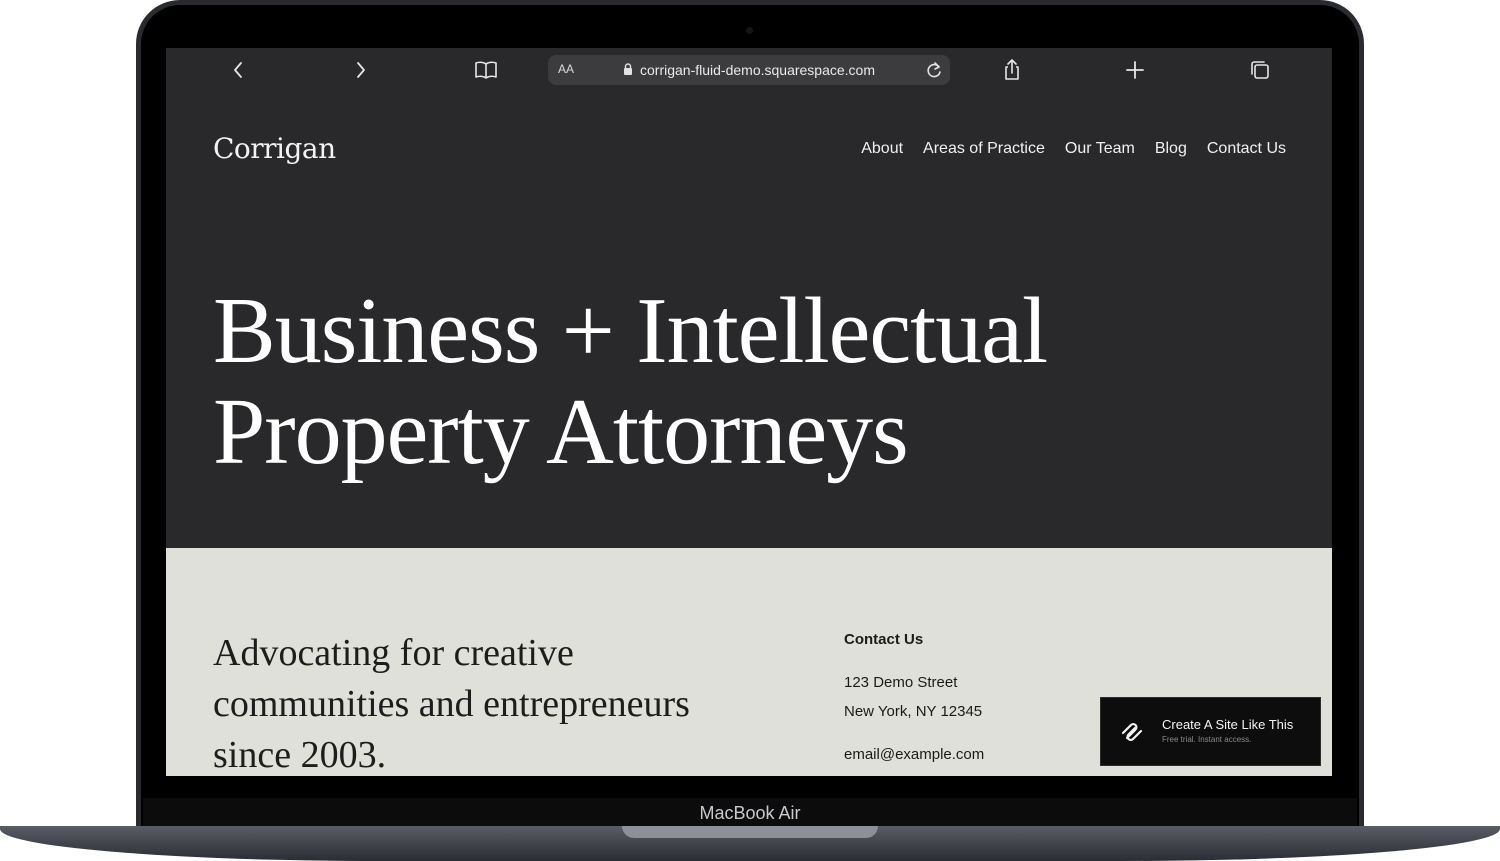 This screenshot has width=1500, height=861. I want to click on contact-city: New York, NY 12345, so click(913, 711).